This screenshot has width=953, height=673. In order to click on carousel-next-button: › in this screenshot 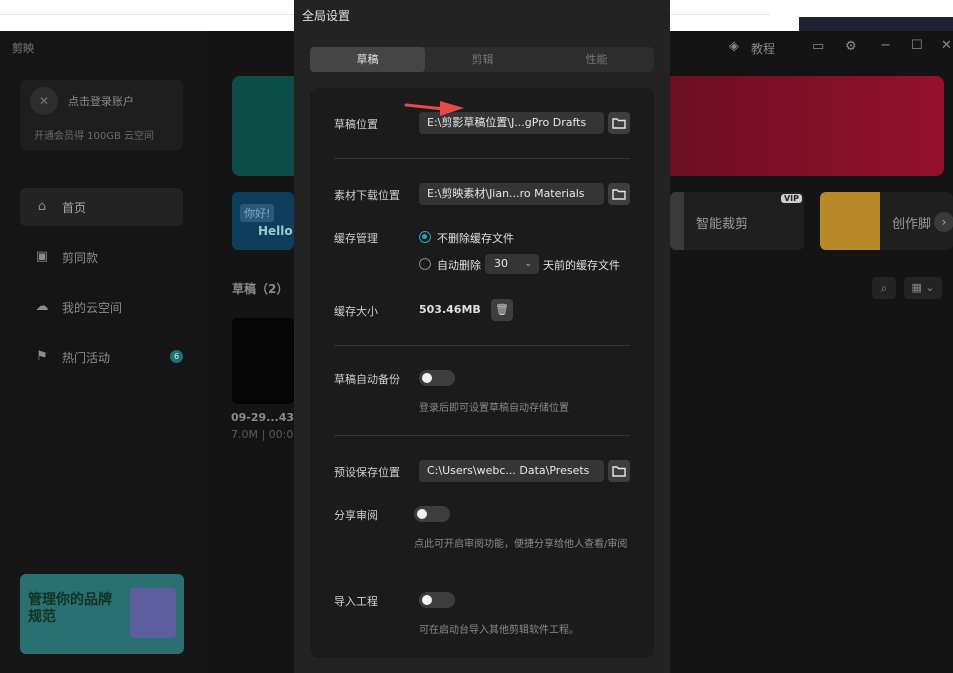, I will do `click(943, 222)`.